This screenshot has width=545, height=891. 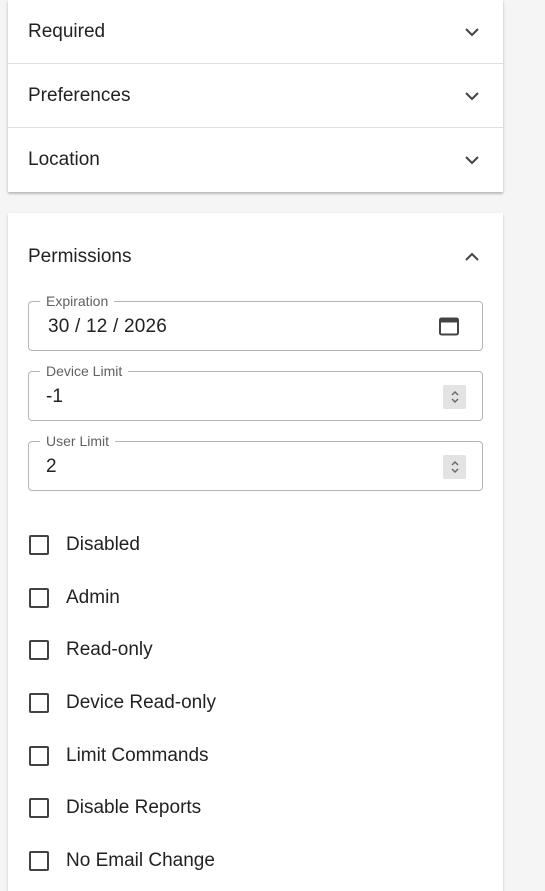 I want to click on device-limit-field: Device Limit -1, so click(x=255, y=391).